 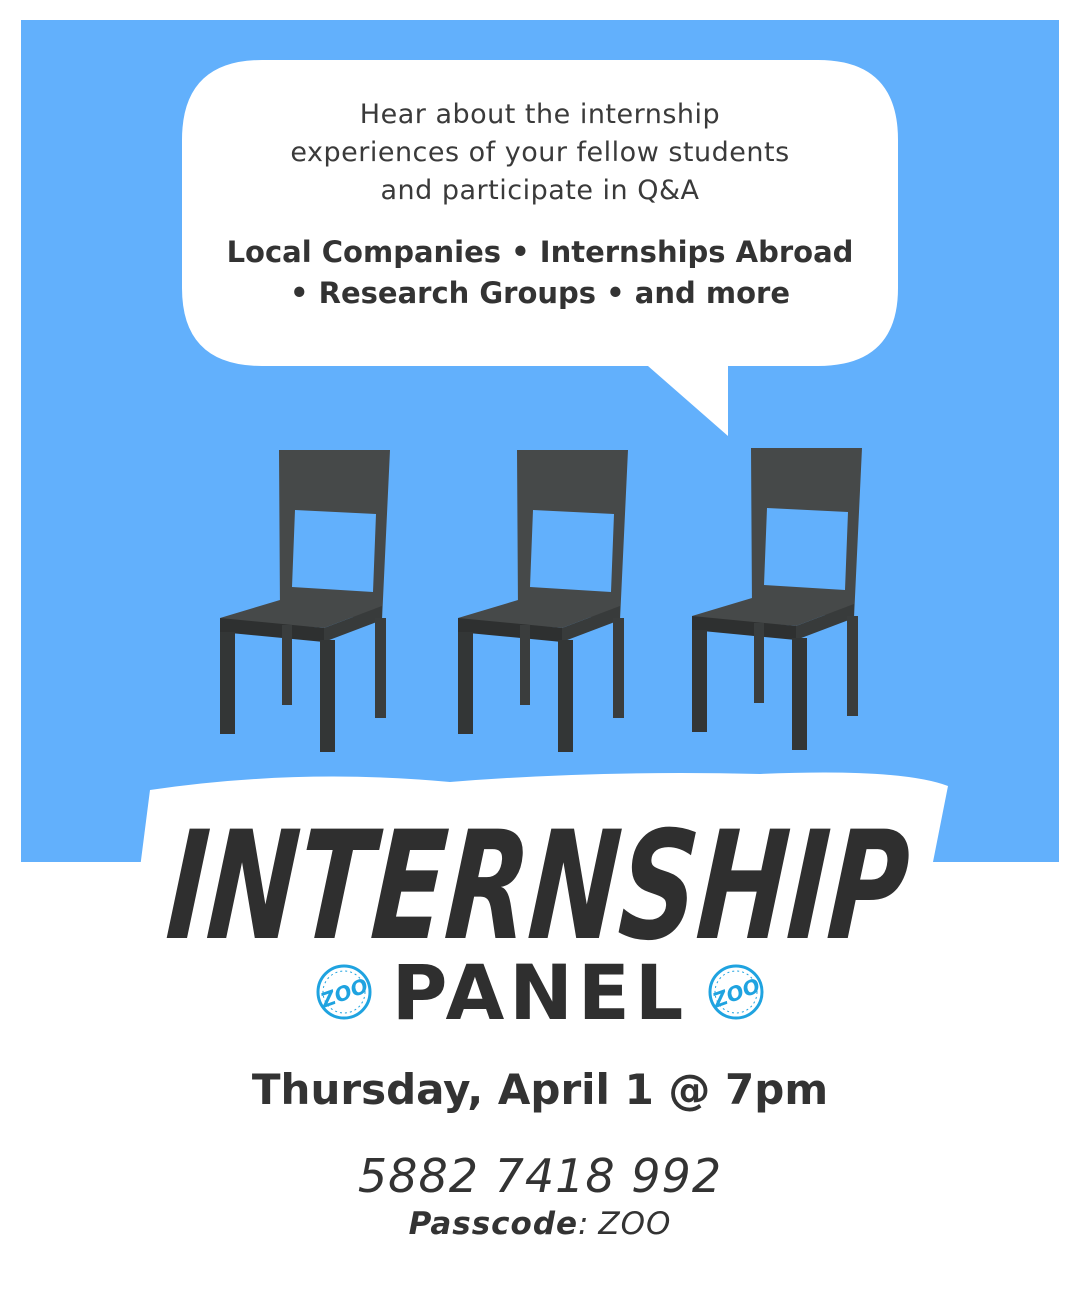 I want to click on passcode-line: Passcode: ZOO, so click(x=540, y=1224).